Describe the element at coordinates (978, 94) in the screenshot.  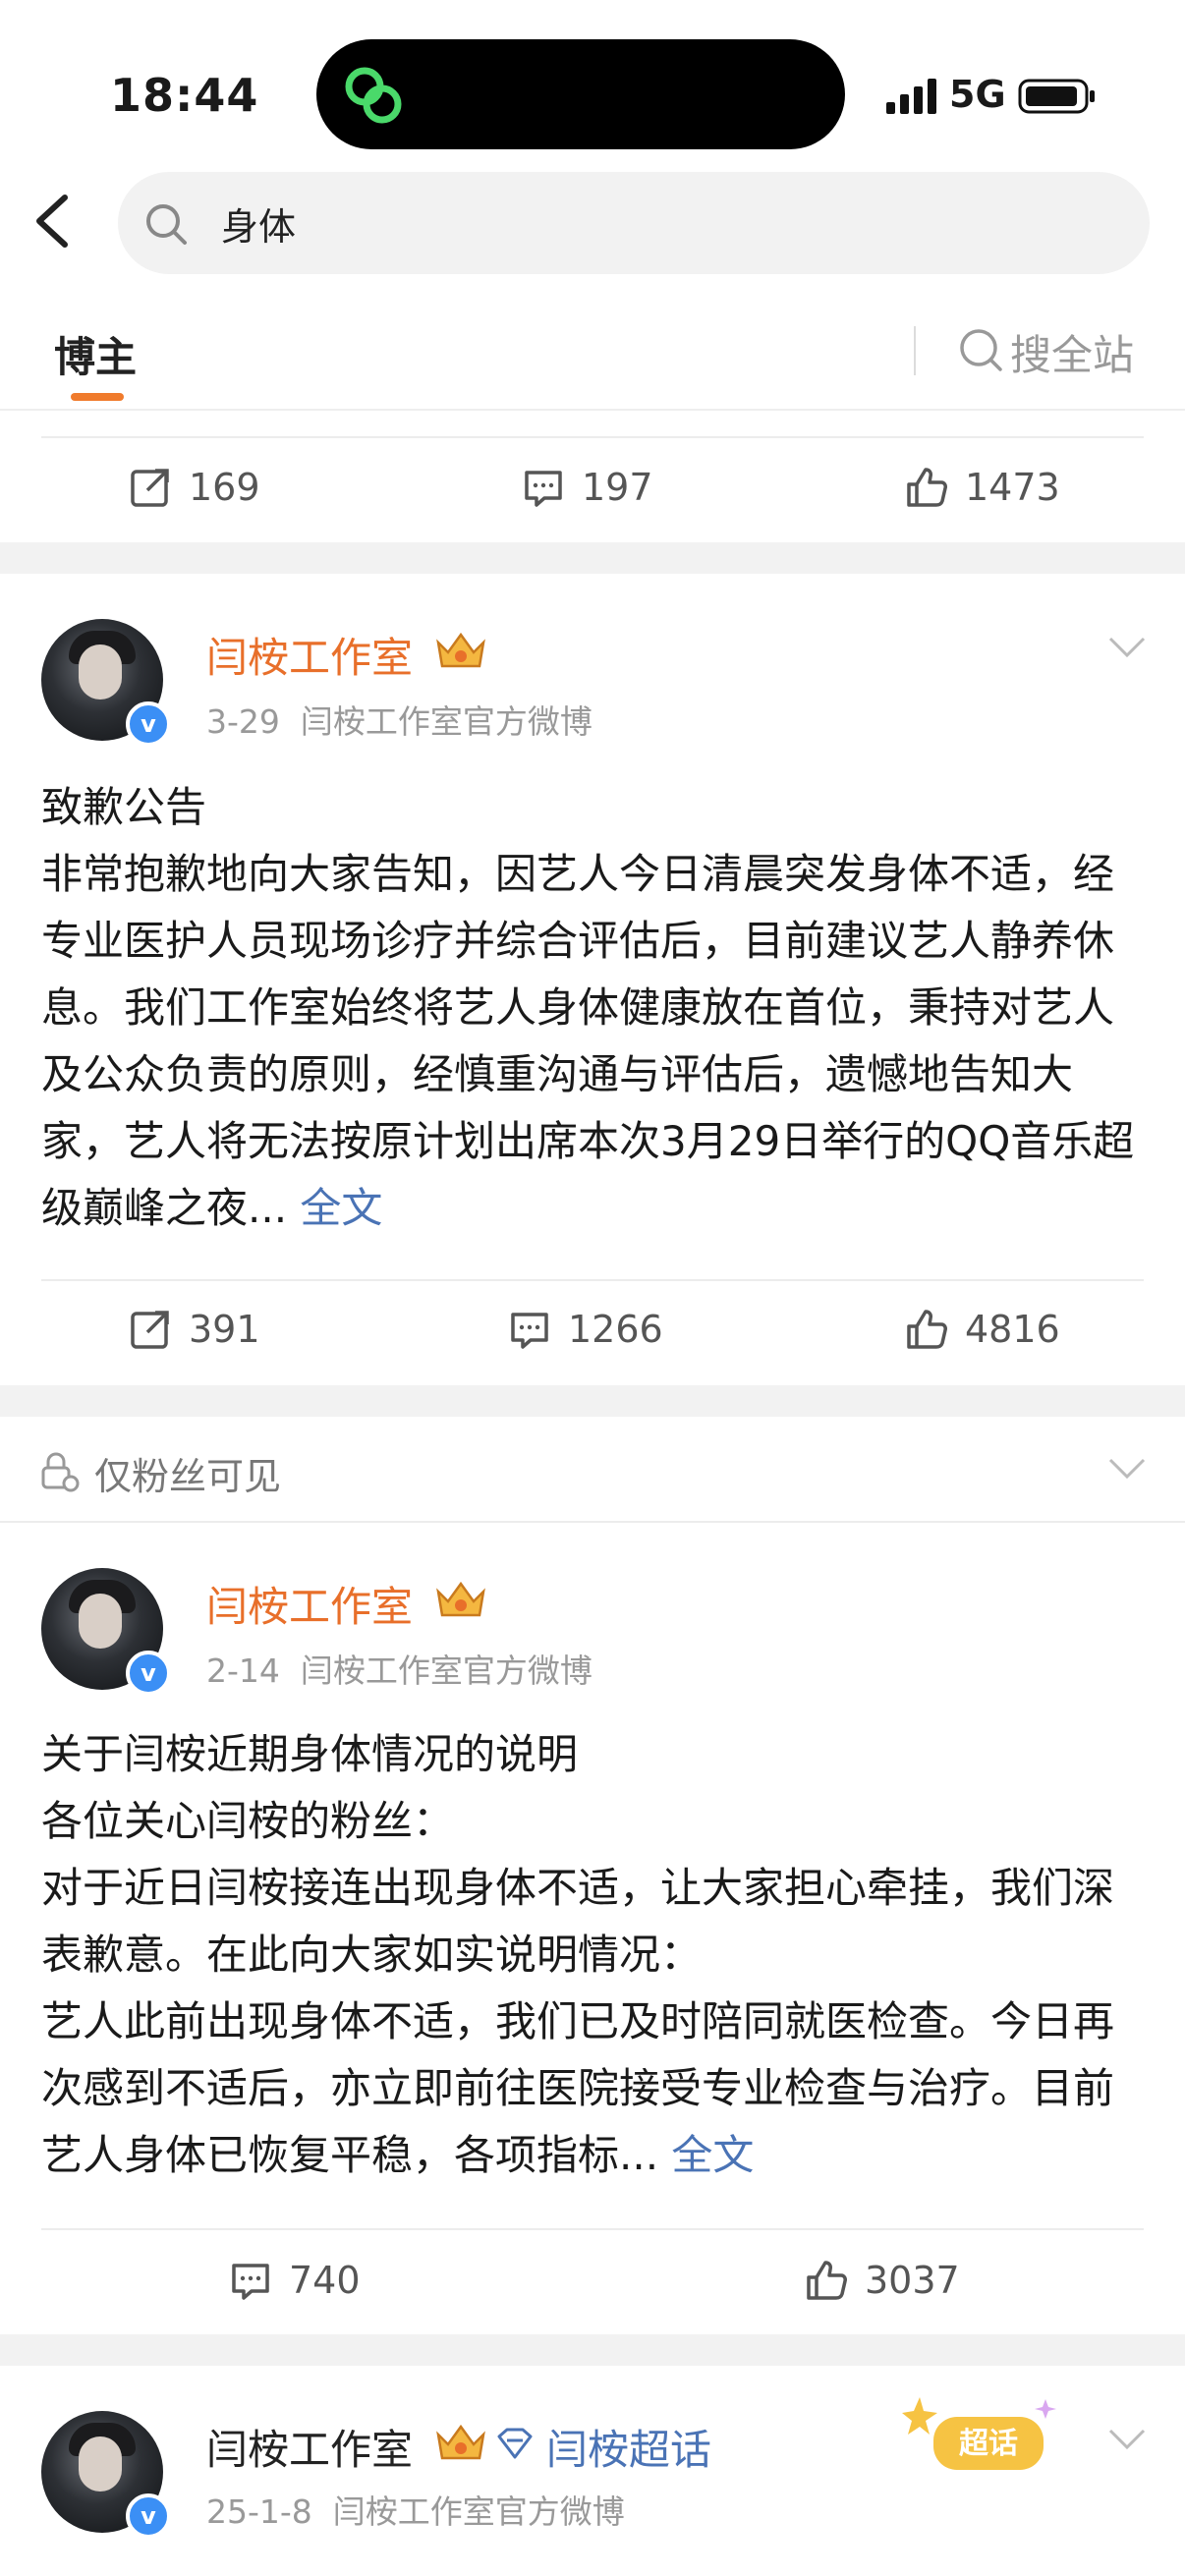
I see `network-label: 5G` at that location.